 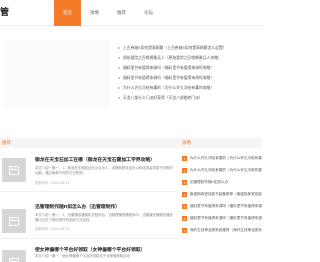 I want to click on hero-banner-image, so click(x=57, y=74).